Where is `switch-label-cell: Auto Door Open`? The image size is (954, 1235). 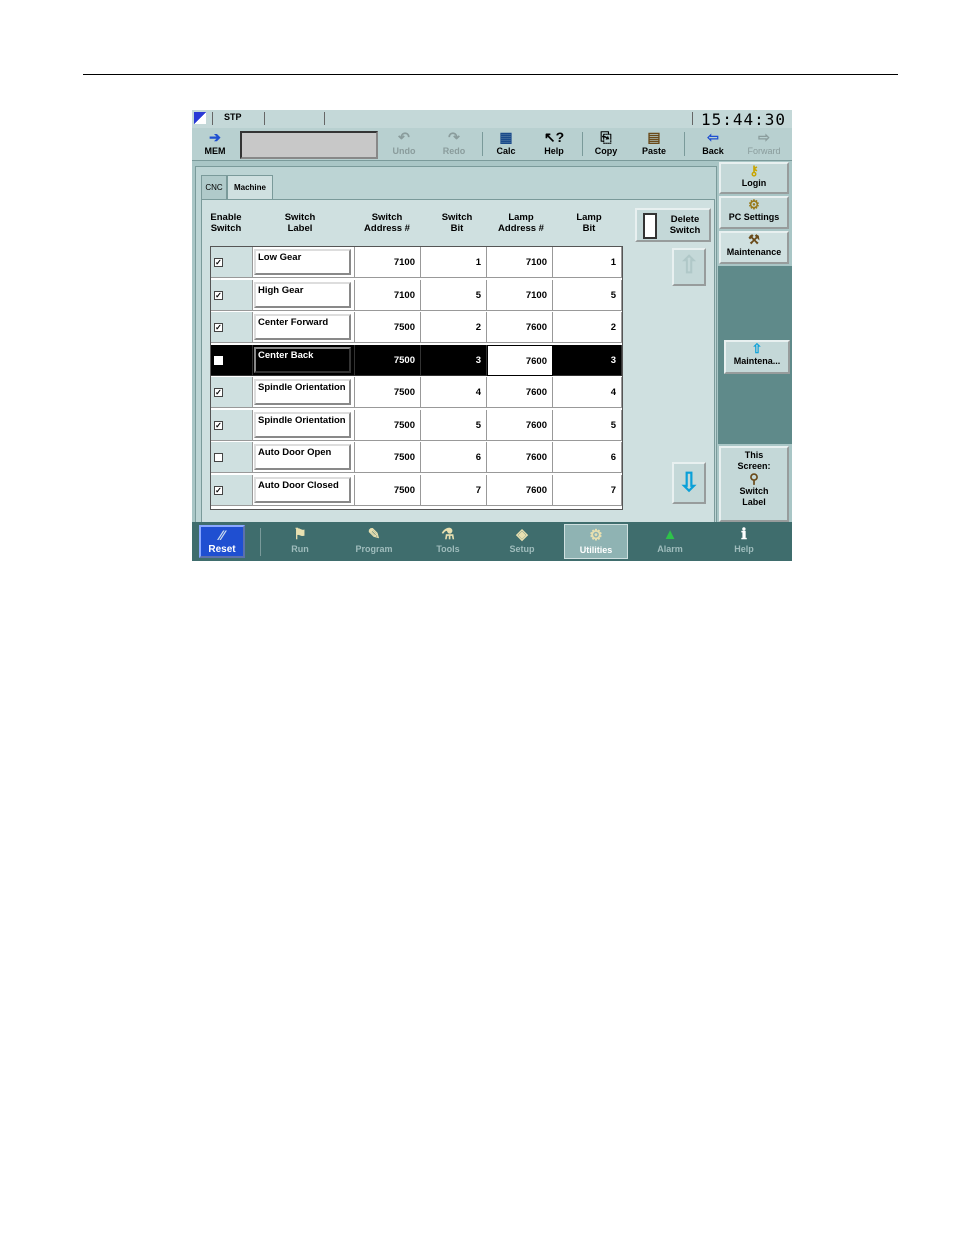
switch-label-cell: Auto Door Open is located at coordinates (304, 457).